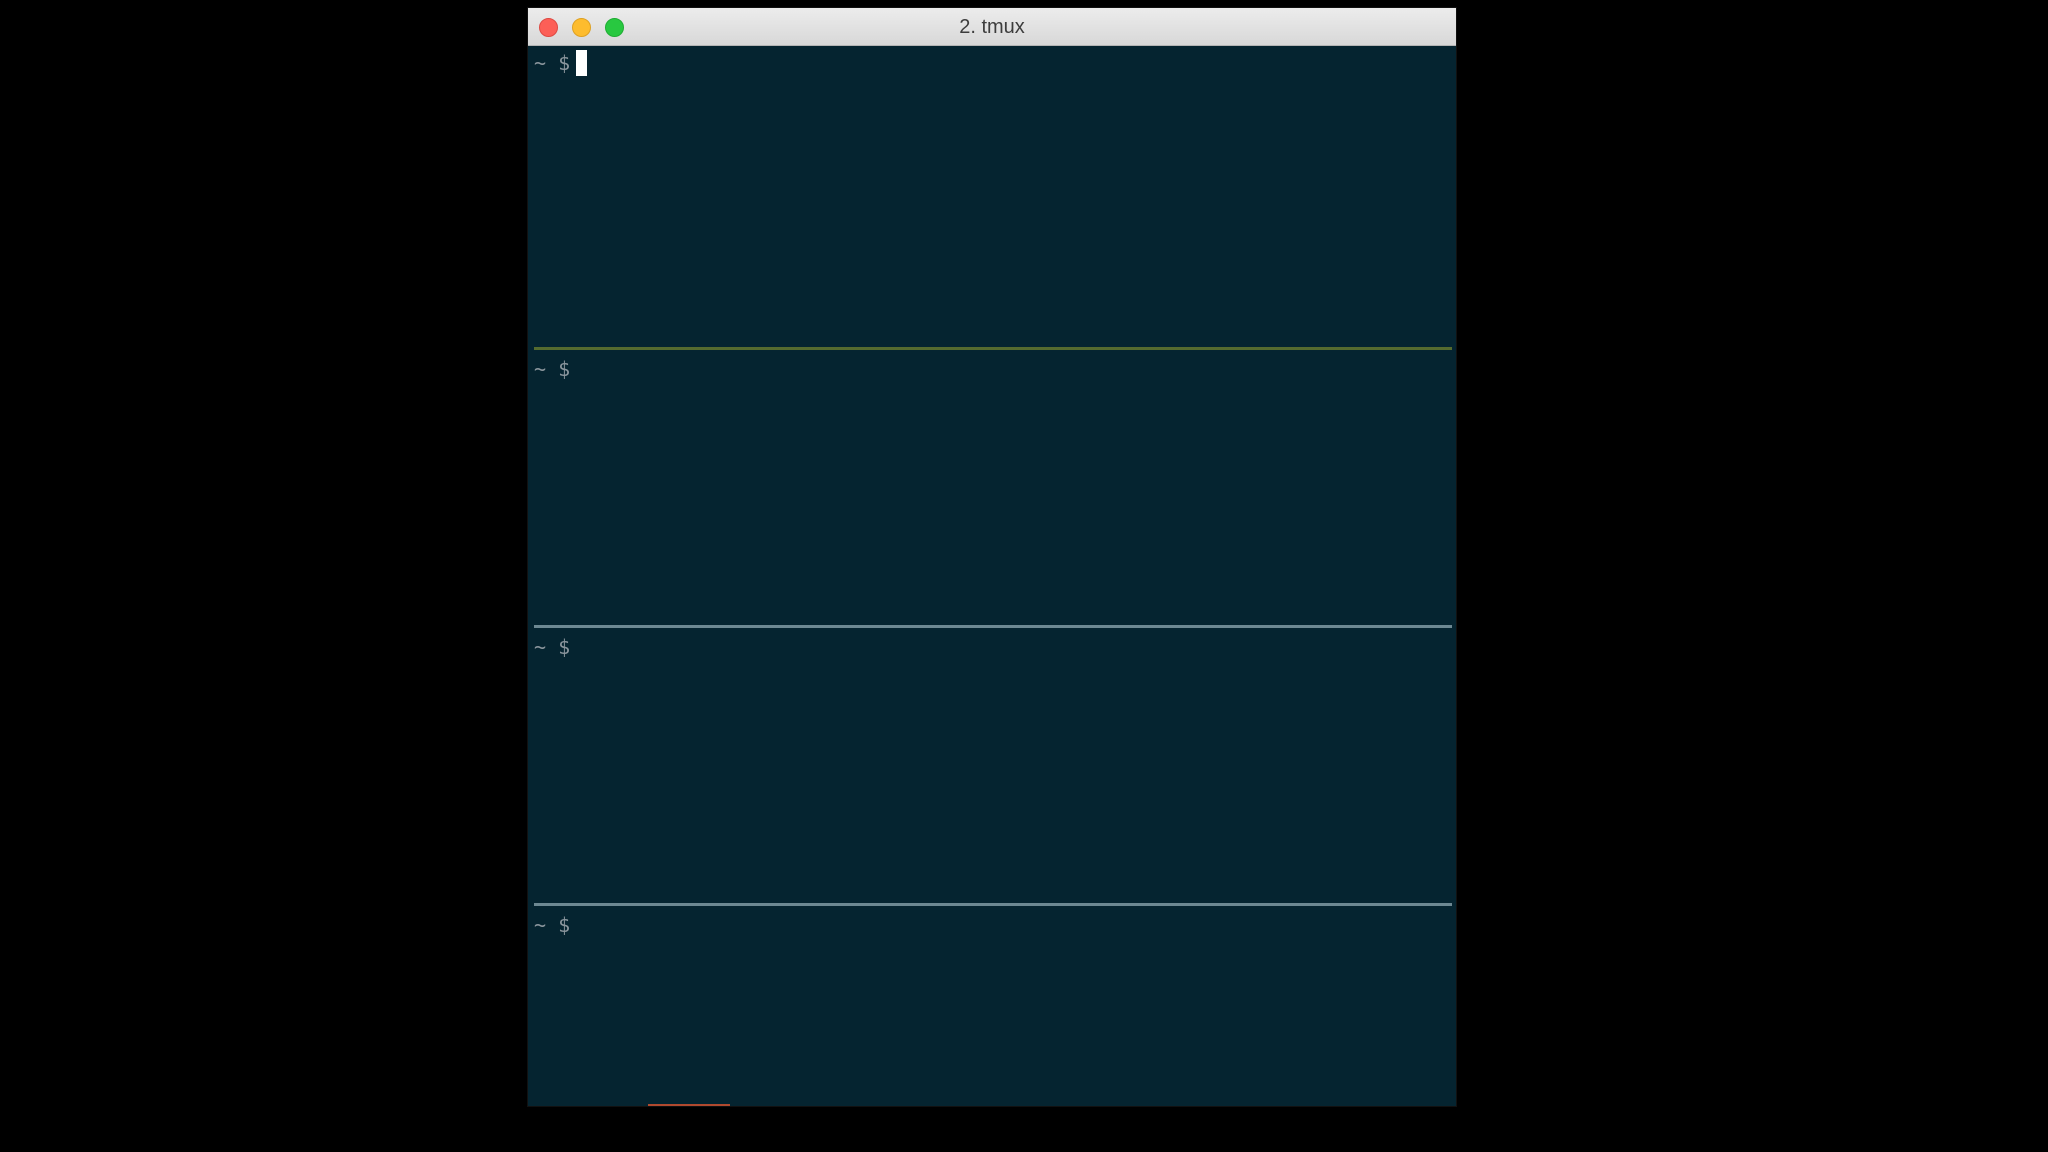 This screenshot has width=2048, height=1152. What do you see at coordinates (992, 1007) in the screenshot?
I see `tmux-pane-4: ~ $` at bounding box center [992, 1007].